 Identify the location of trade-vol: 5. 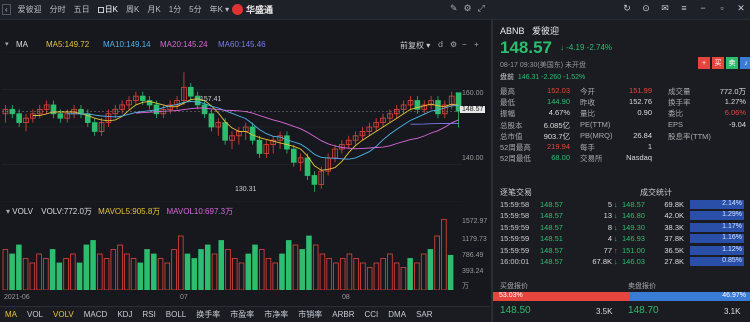
(609, 204).